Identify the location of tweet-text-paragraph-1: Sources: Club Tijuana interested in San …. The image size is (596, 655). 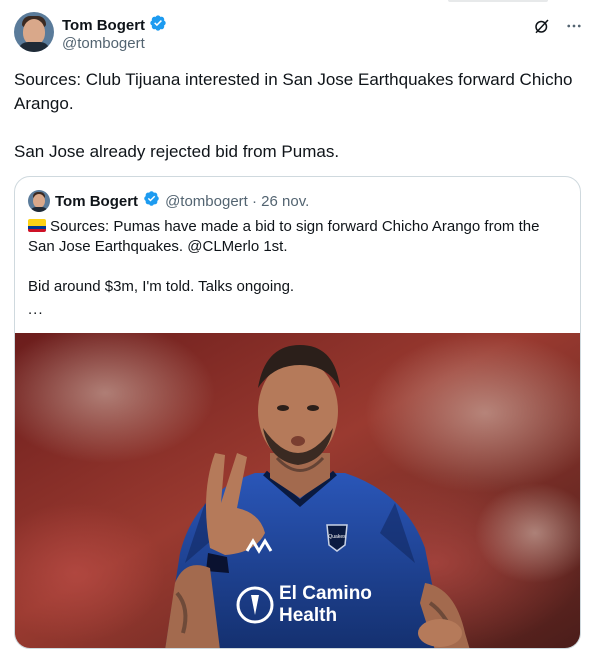
(293, 91).